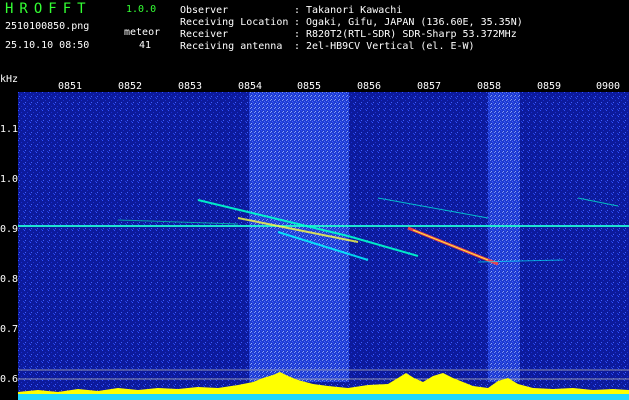 This screenshot has height=400, width=629. I want to click on receiver-value: R820T2(RTL-SDR) SDR-Sharp 53.372MHz, so click(411, 34).